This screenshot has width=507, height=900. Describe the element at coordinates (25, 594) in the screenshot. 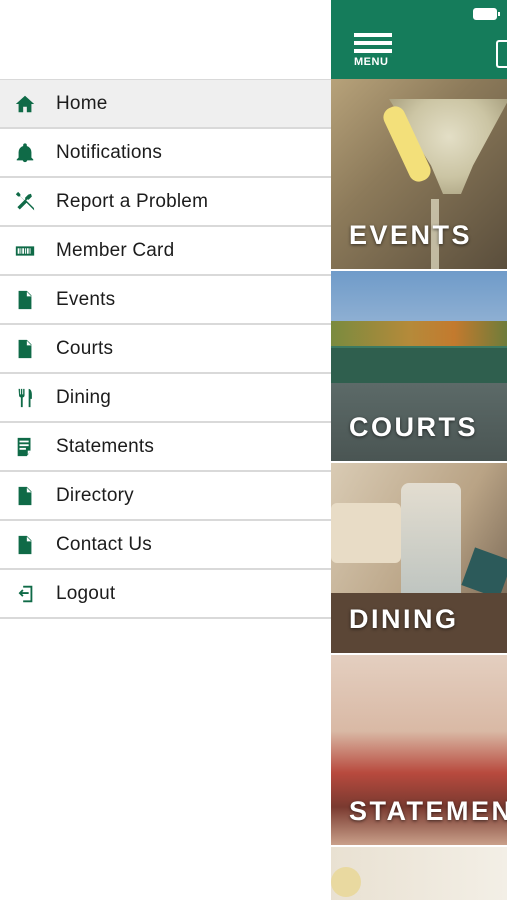

I see `logout-icon` at that location.